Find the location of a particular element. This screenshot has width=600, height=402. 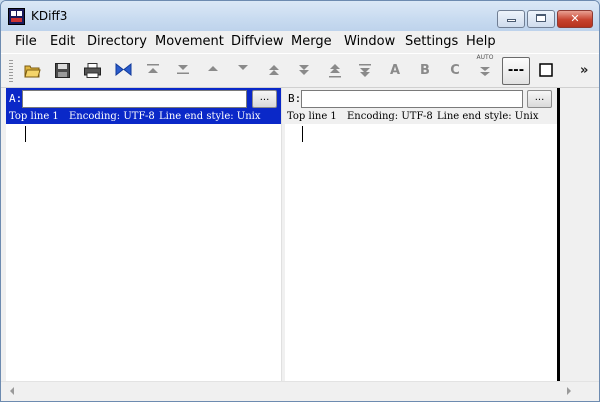

pane-a-top-line: Top line 1 is located at coordinates (34, 116).